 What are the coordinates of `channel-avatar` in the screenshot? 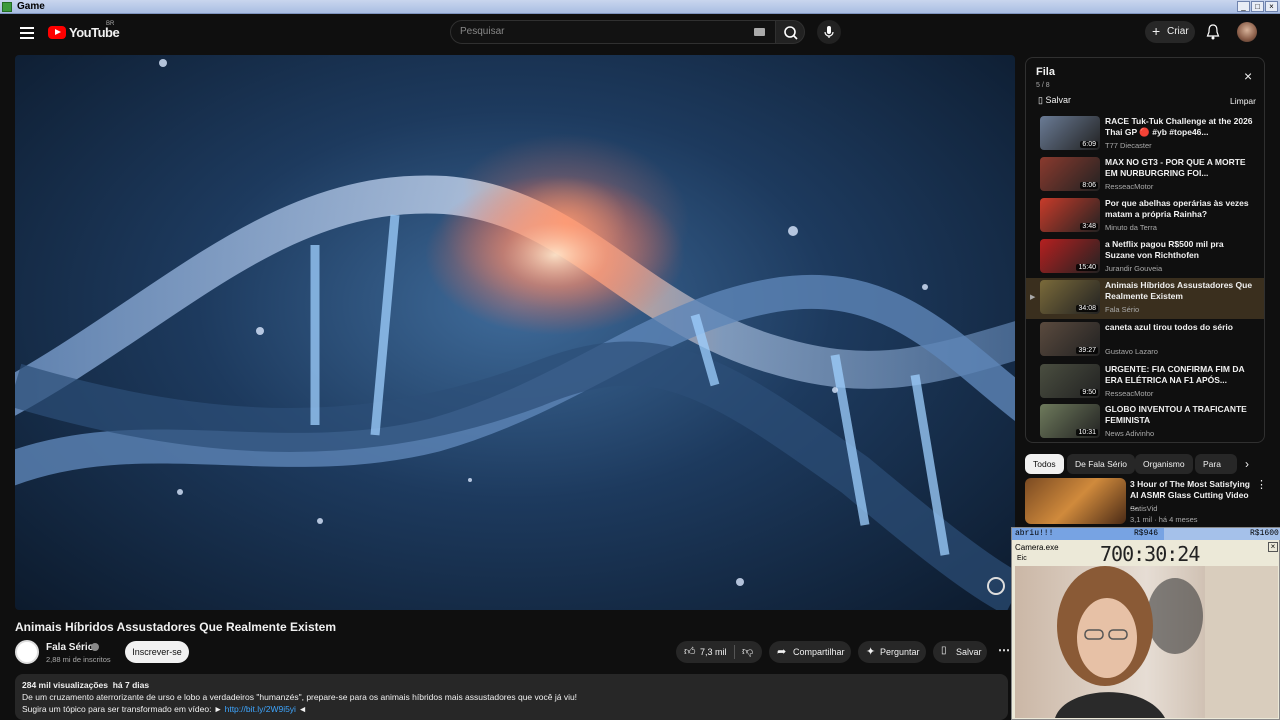 It's located at (27, 652).